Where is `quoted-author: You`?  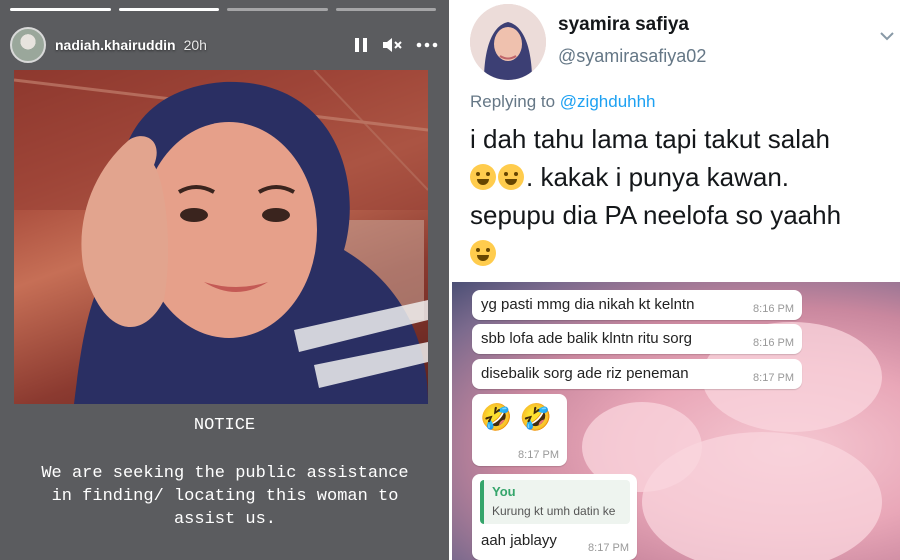
quoted-author: You is located at coordinates (504, 491).